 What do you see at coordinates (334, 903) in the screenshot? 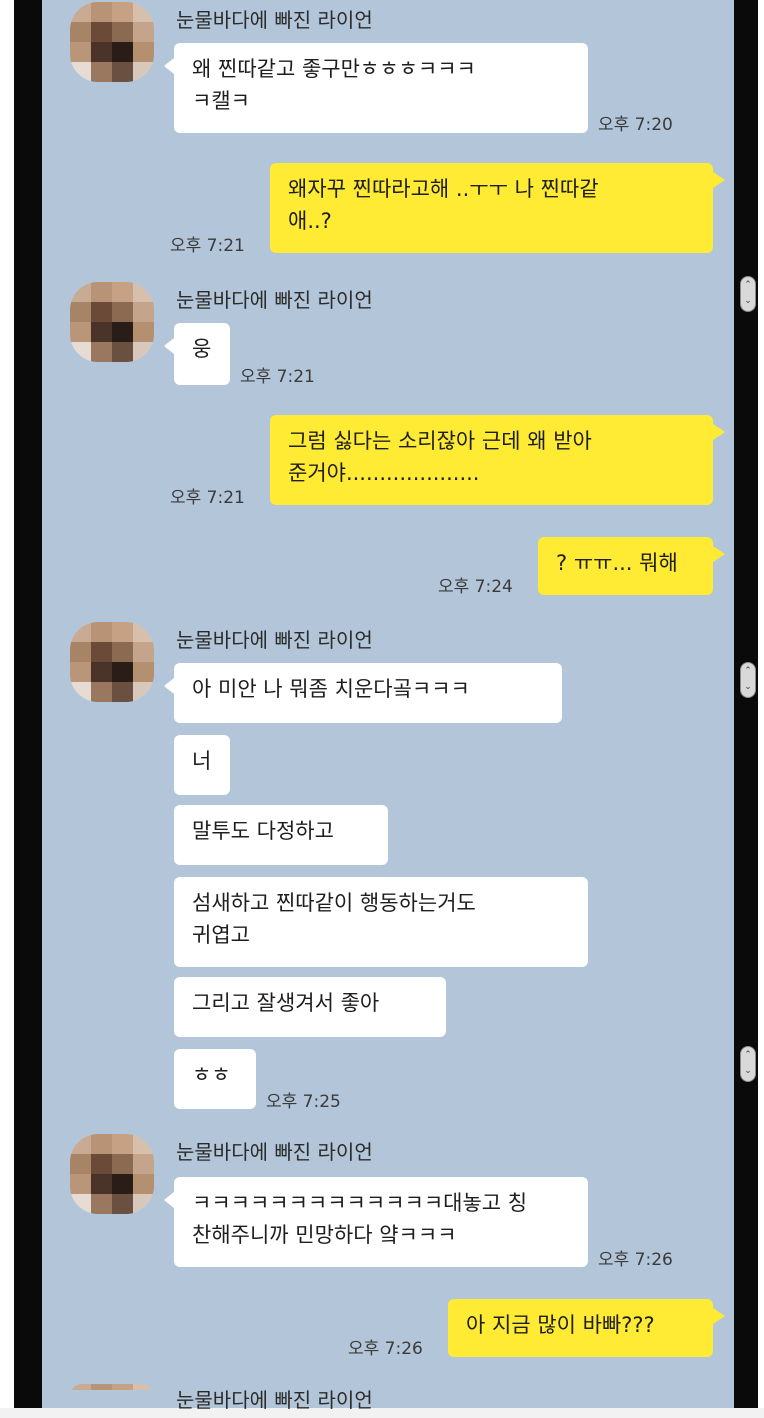
I see `message-text: 섬새하고 찐따같이 행동하는거도` at bounding box center [334, 903].